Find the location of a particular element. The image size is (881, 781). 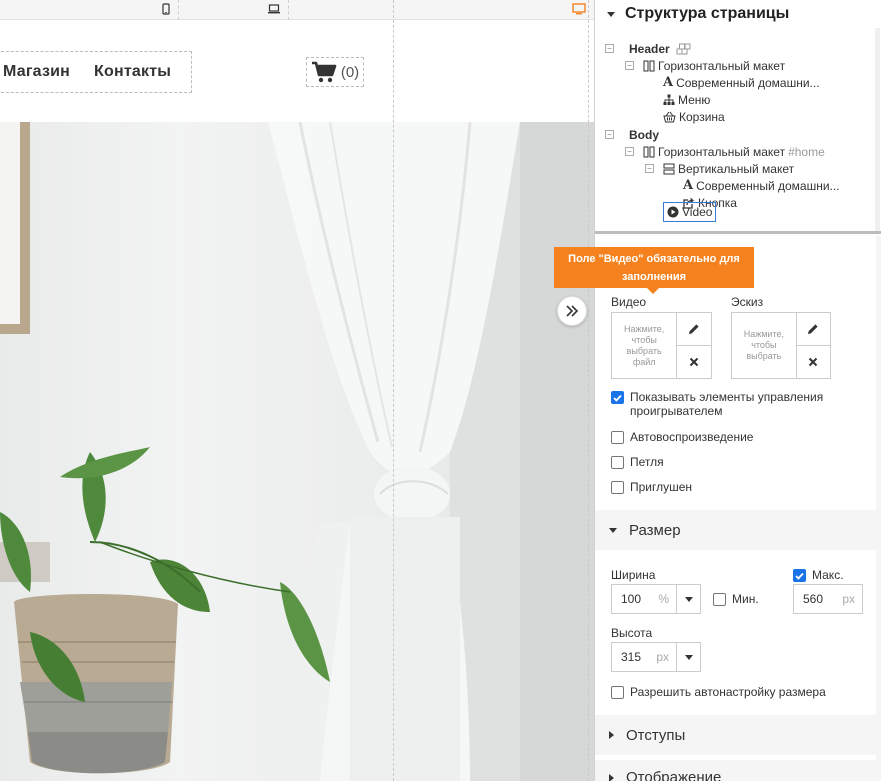

page-structure-header: Структура страницы is located at coordinates (738, 14).